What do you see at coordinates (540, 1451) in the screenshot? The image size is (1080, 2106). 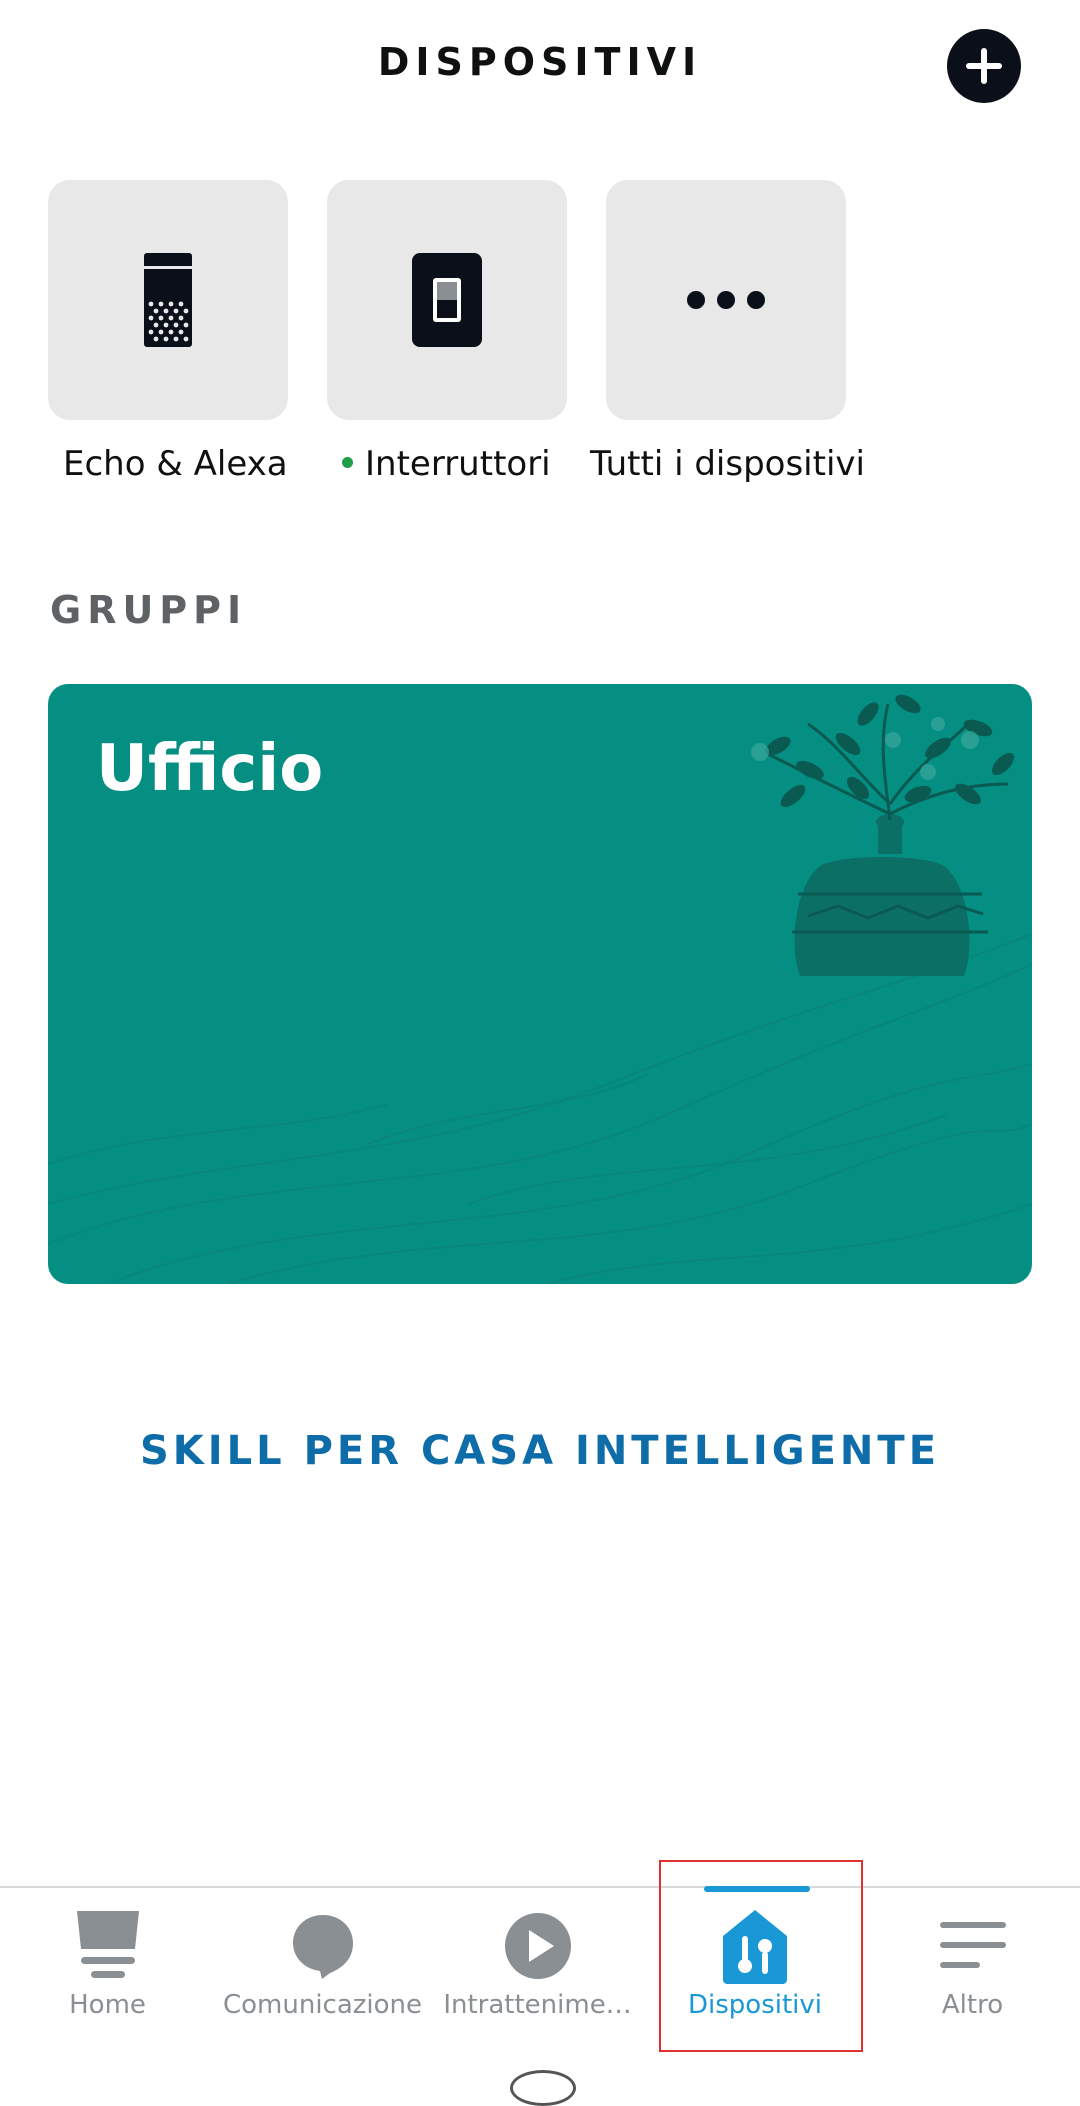 I see `smart-home-skills-link: SKILL PER CASA INTELLIGENTE` at bounding box center [540, 1451].